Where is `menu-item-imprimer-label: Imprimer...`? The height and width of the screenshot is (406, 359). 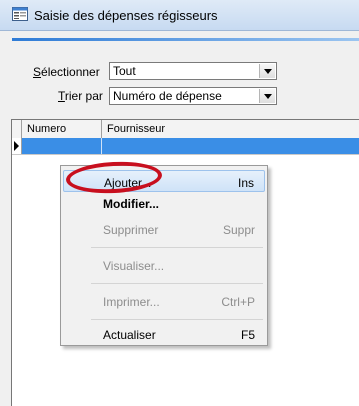 menu-item-imprimer-label: Imprimer... is located at coordinates (131, 302).